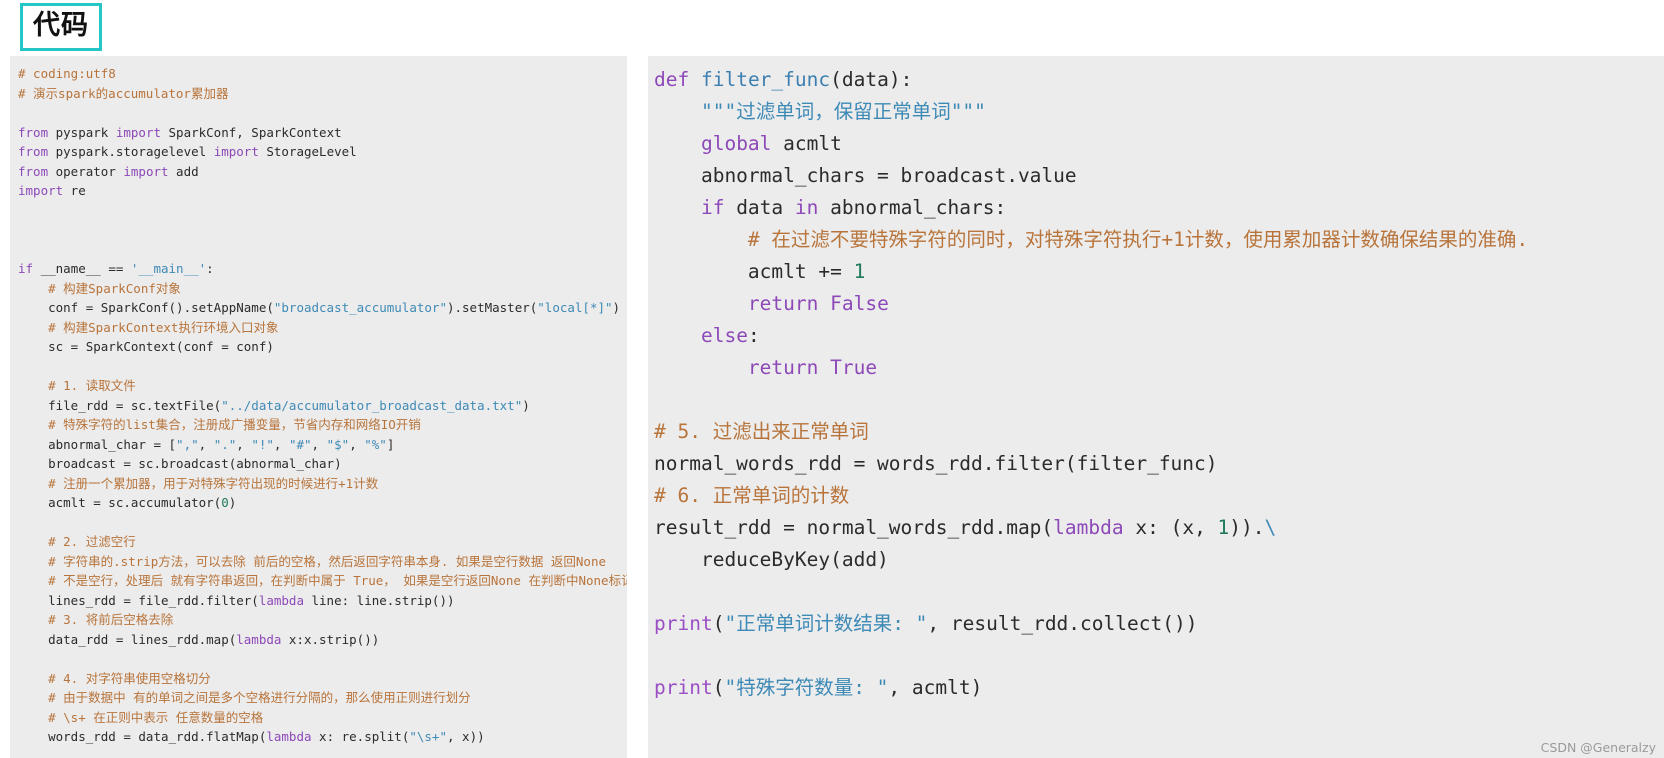  Describe the element at coordinates (187, 444) in the screenshot. I see `code-token: ","` at that location.